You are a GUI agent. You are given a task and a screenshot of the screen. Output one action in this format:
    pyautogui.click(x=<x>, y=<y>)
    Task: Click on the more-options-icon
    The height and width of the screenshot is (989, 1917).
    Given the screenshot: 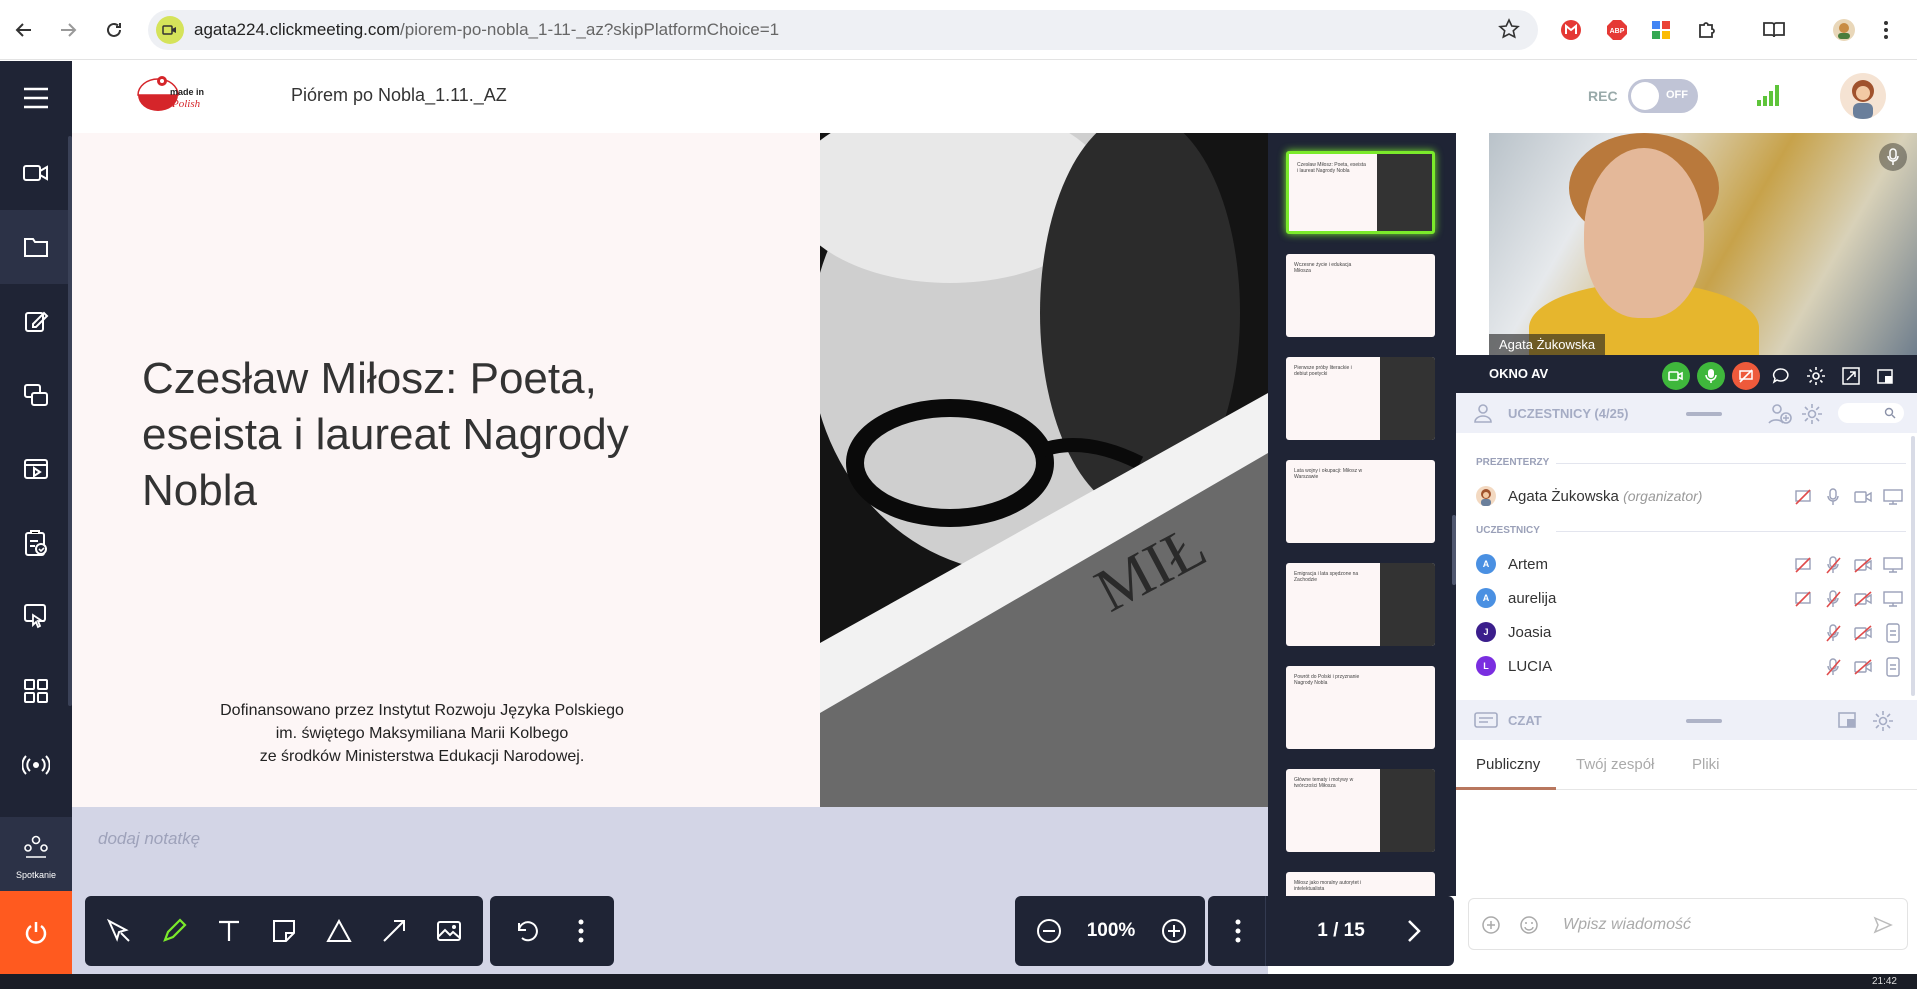 What is the action you would take?
    pyautogui.click(x=580, y=931)
    